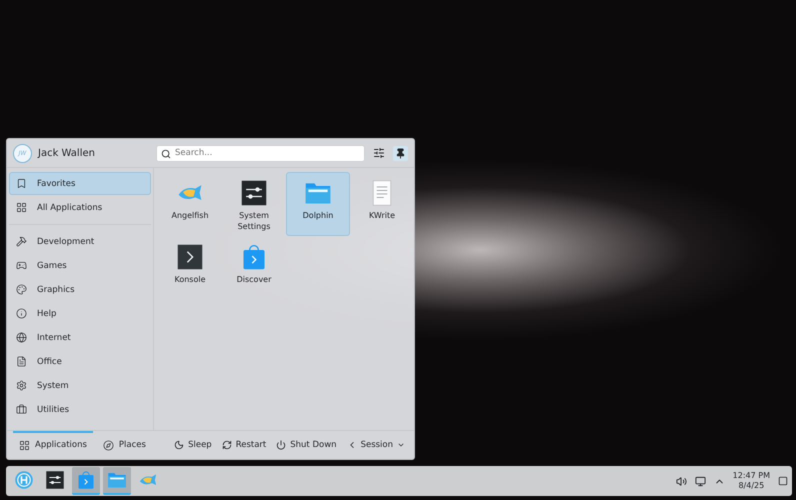  Describe the element at coordinates (179, 445) in the screenshot. I see `moon-icon` at that location.